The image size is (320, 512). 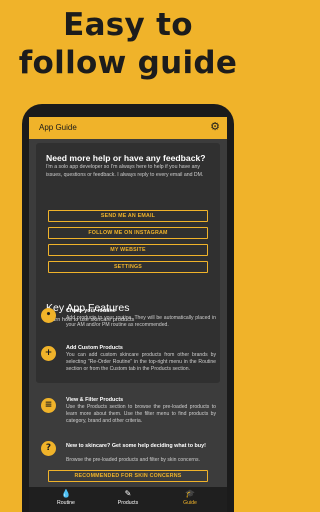 I want to click on feature-title: View & Filter Products, so click(x=95, y=400).